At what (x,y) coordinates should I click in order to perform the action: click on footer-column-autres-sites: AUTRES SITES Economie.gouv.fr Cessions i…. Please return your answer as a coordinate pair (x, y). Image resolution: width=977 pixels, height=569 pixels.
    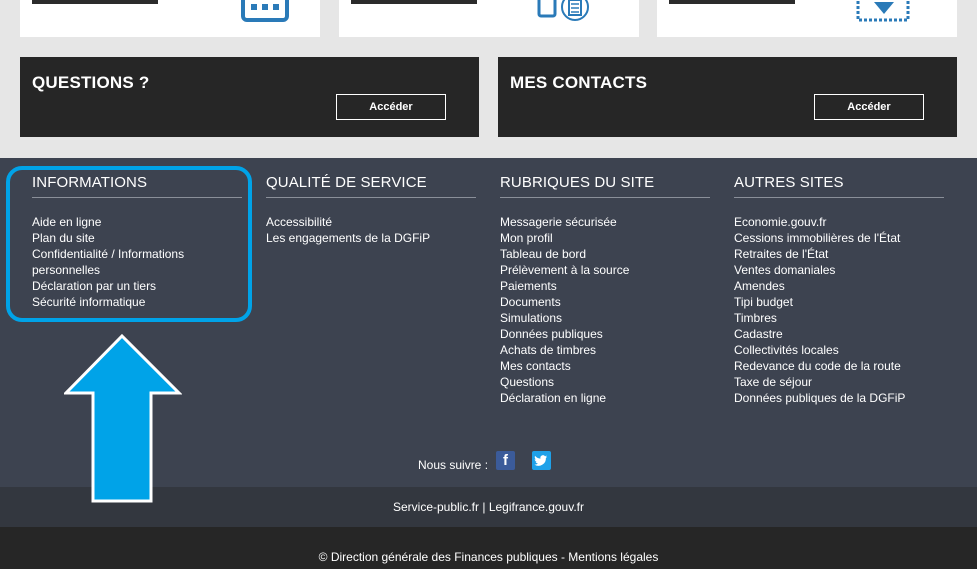
    Looking at the image, I should click on (839, 290).